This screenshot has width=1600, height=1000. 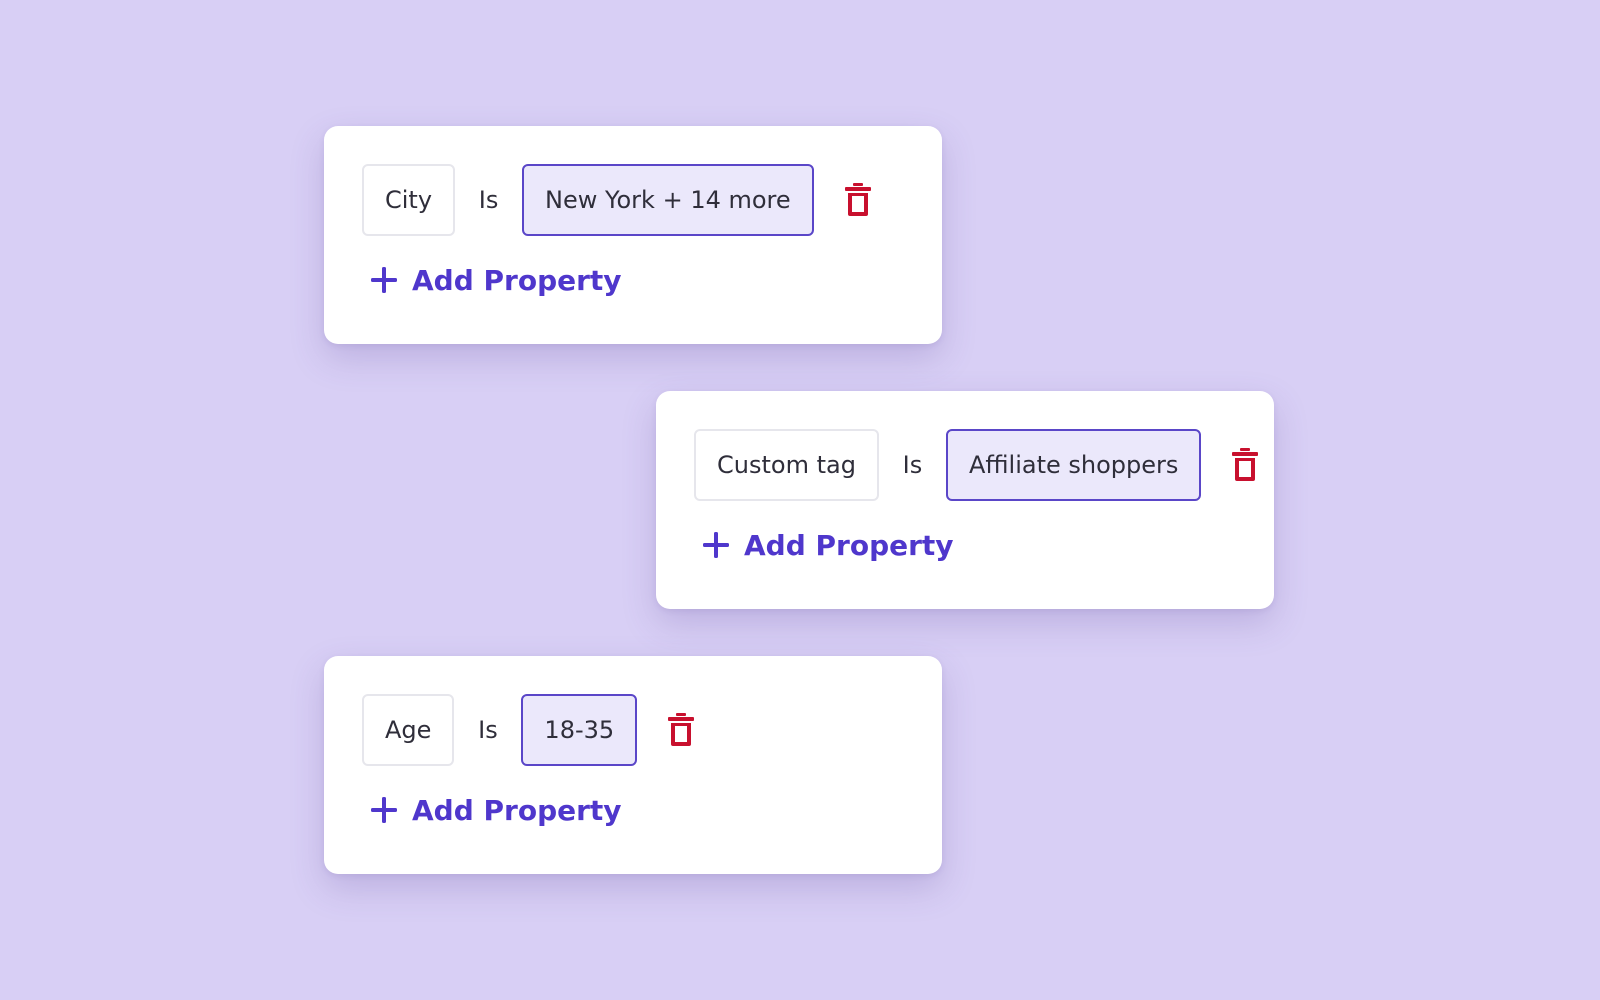 I want to click on filter-row: Custom tag Is Affiliate shoppers, so click(x=976, y=465).